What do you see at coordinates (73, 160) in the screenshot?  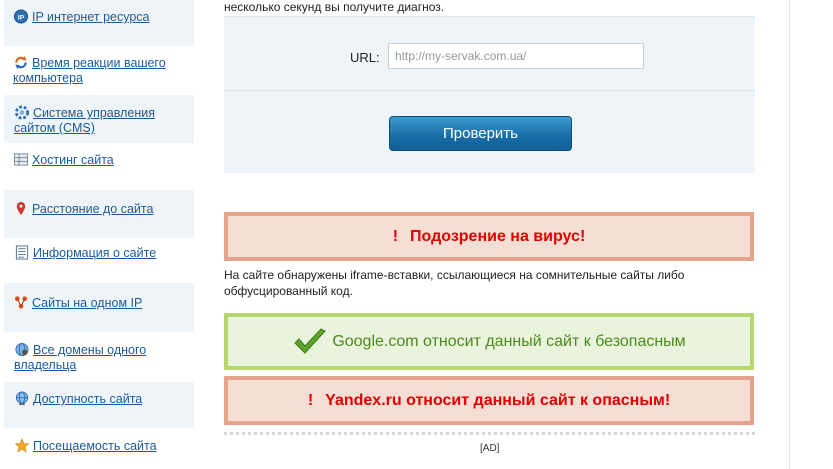 I see `sidebar-item-label: Хостинг сайта` at bounding box center [73, 160].